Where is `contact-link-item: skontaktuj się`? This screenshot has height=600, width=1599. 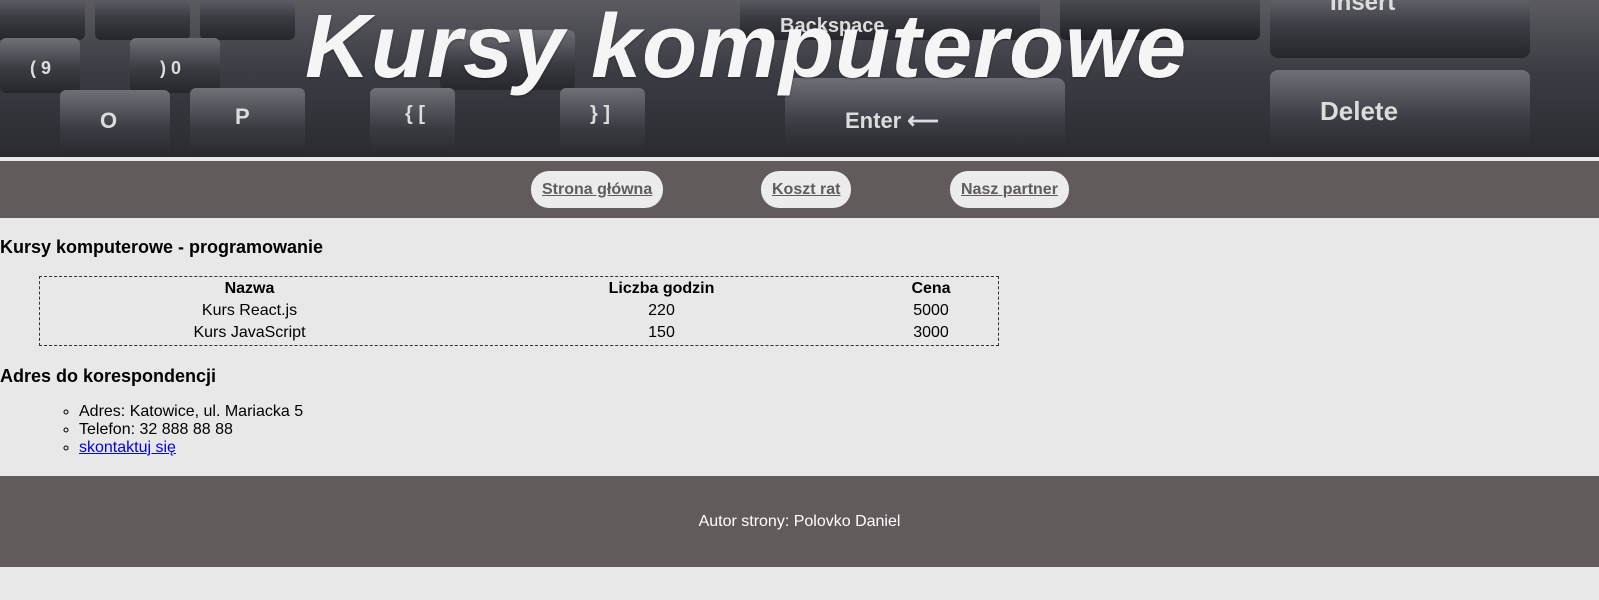
contact-link-item: skontaktuj się is located at coordinates (191, 448).